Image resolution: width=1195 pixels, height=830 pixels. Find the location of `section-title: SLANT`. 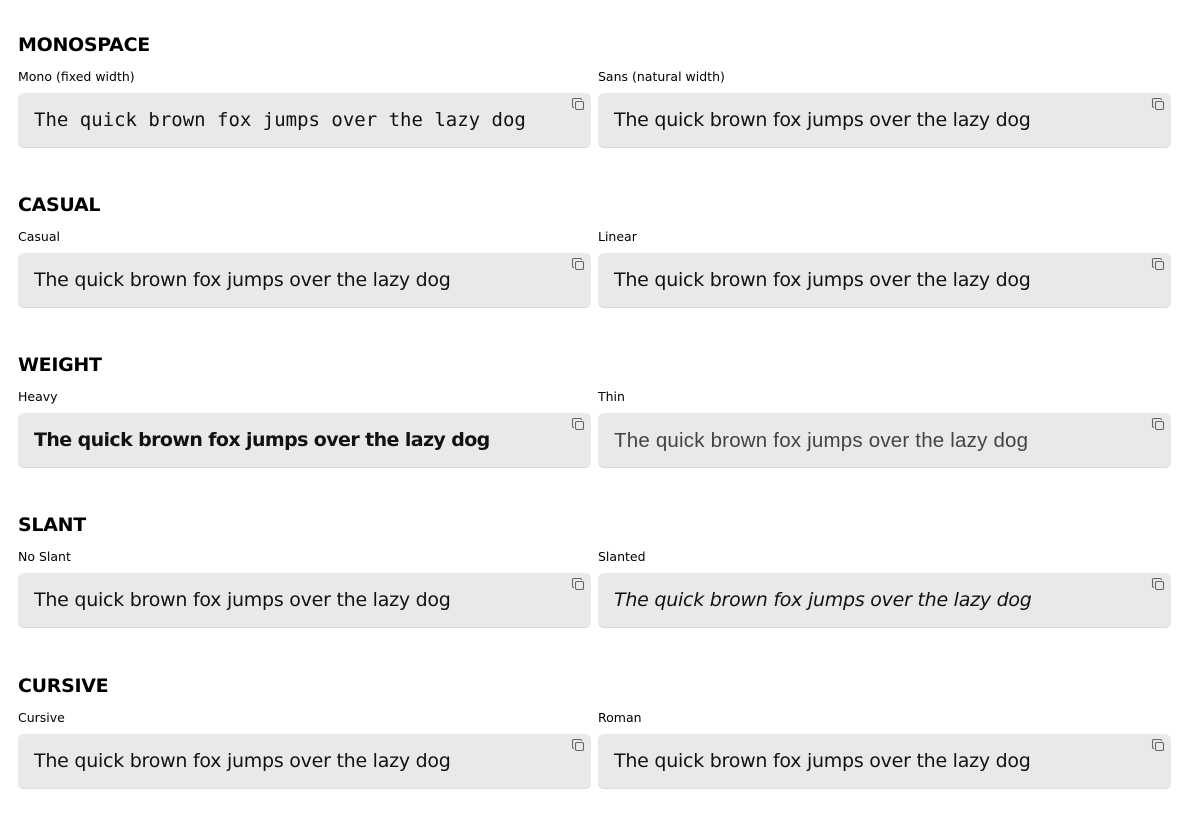

section-title: SLANT is located at coordinates (52, 525).